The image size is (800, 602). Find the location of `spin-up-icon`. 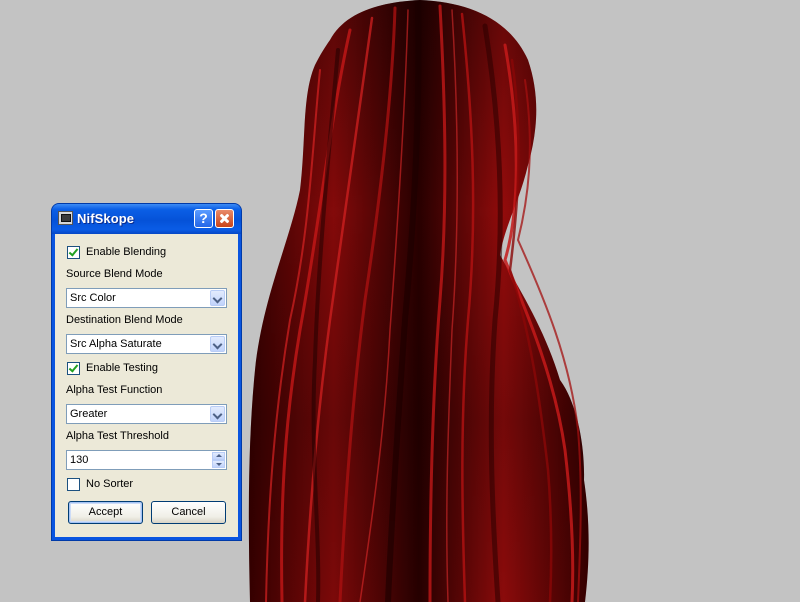

spin-up-icon is located at coordinates (218, 456).